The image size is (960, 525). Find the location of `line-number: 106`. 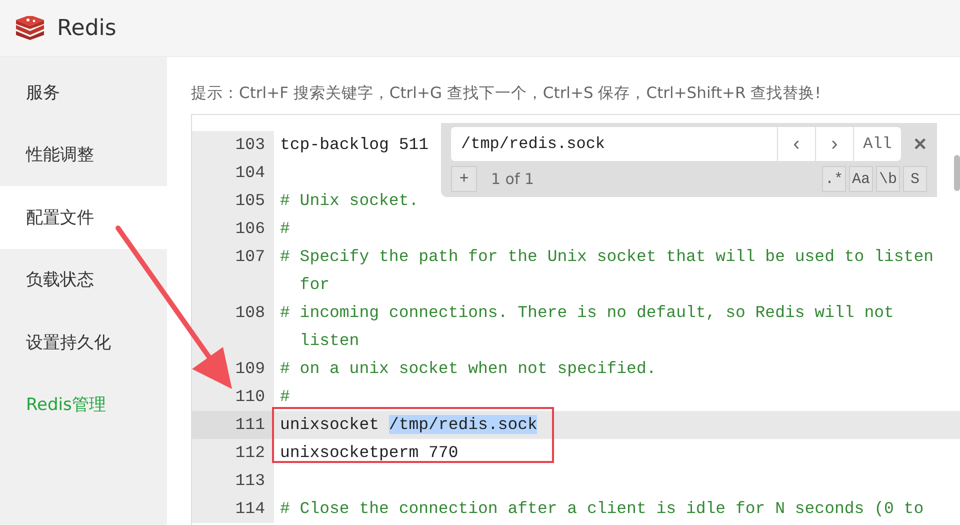

line-number: 106 is located at coordinates (233, 229).